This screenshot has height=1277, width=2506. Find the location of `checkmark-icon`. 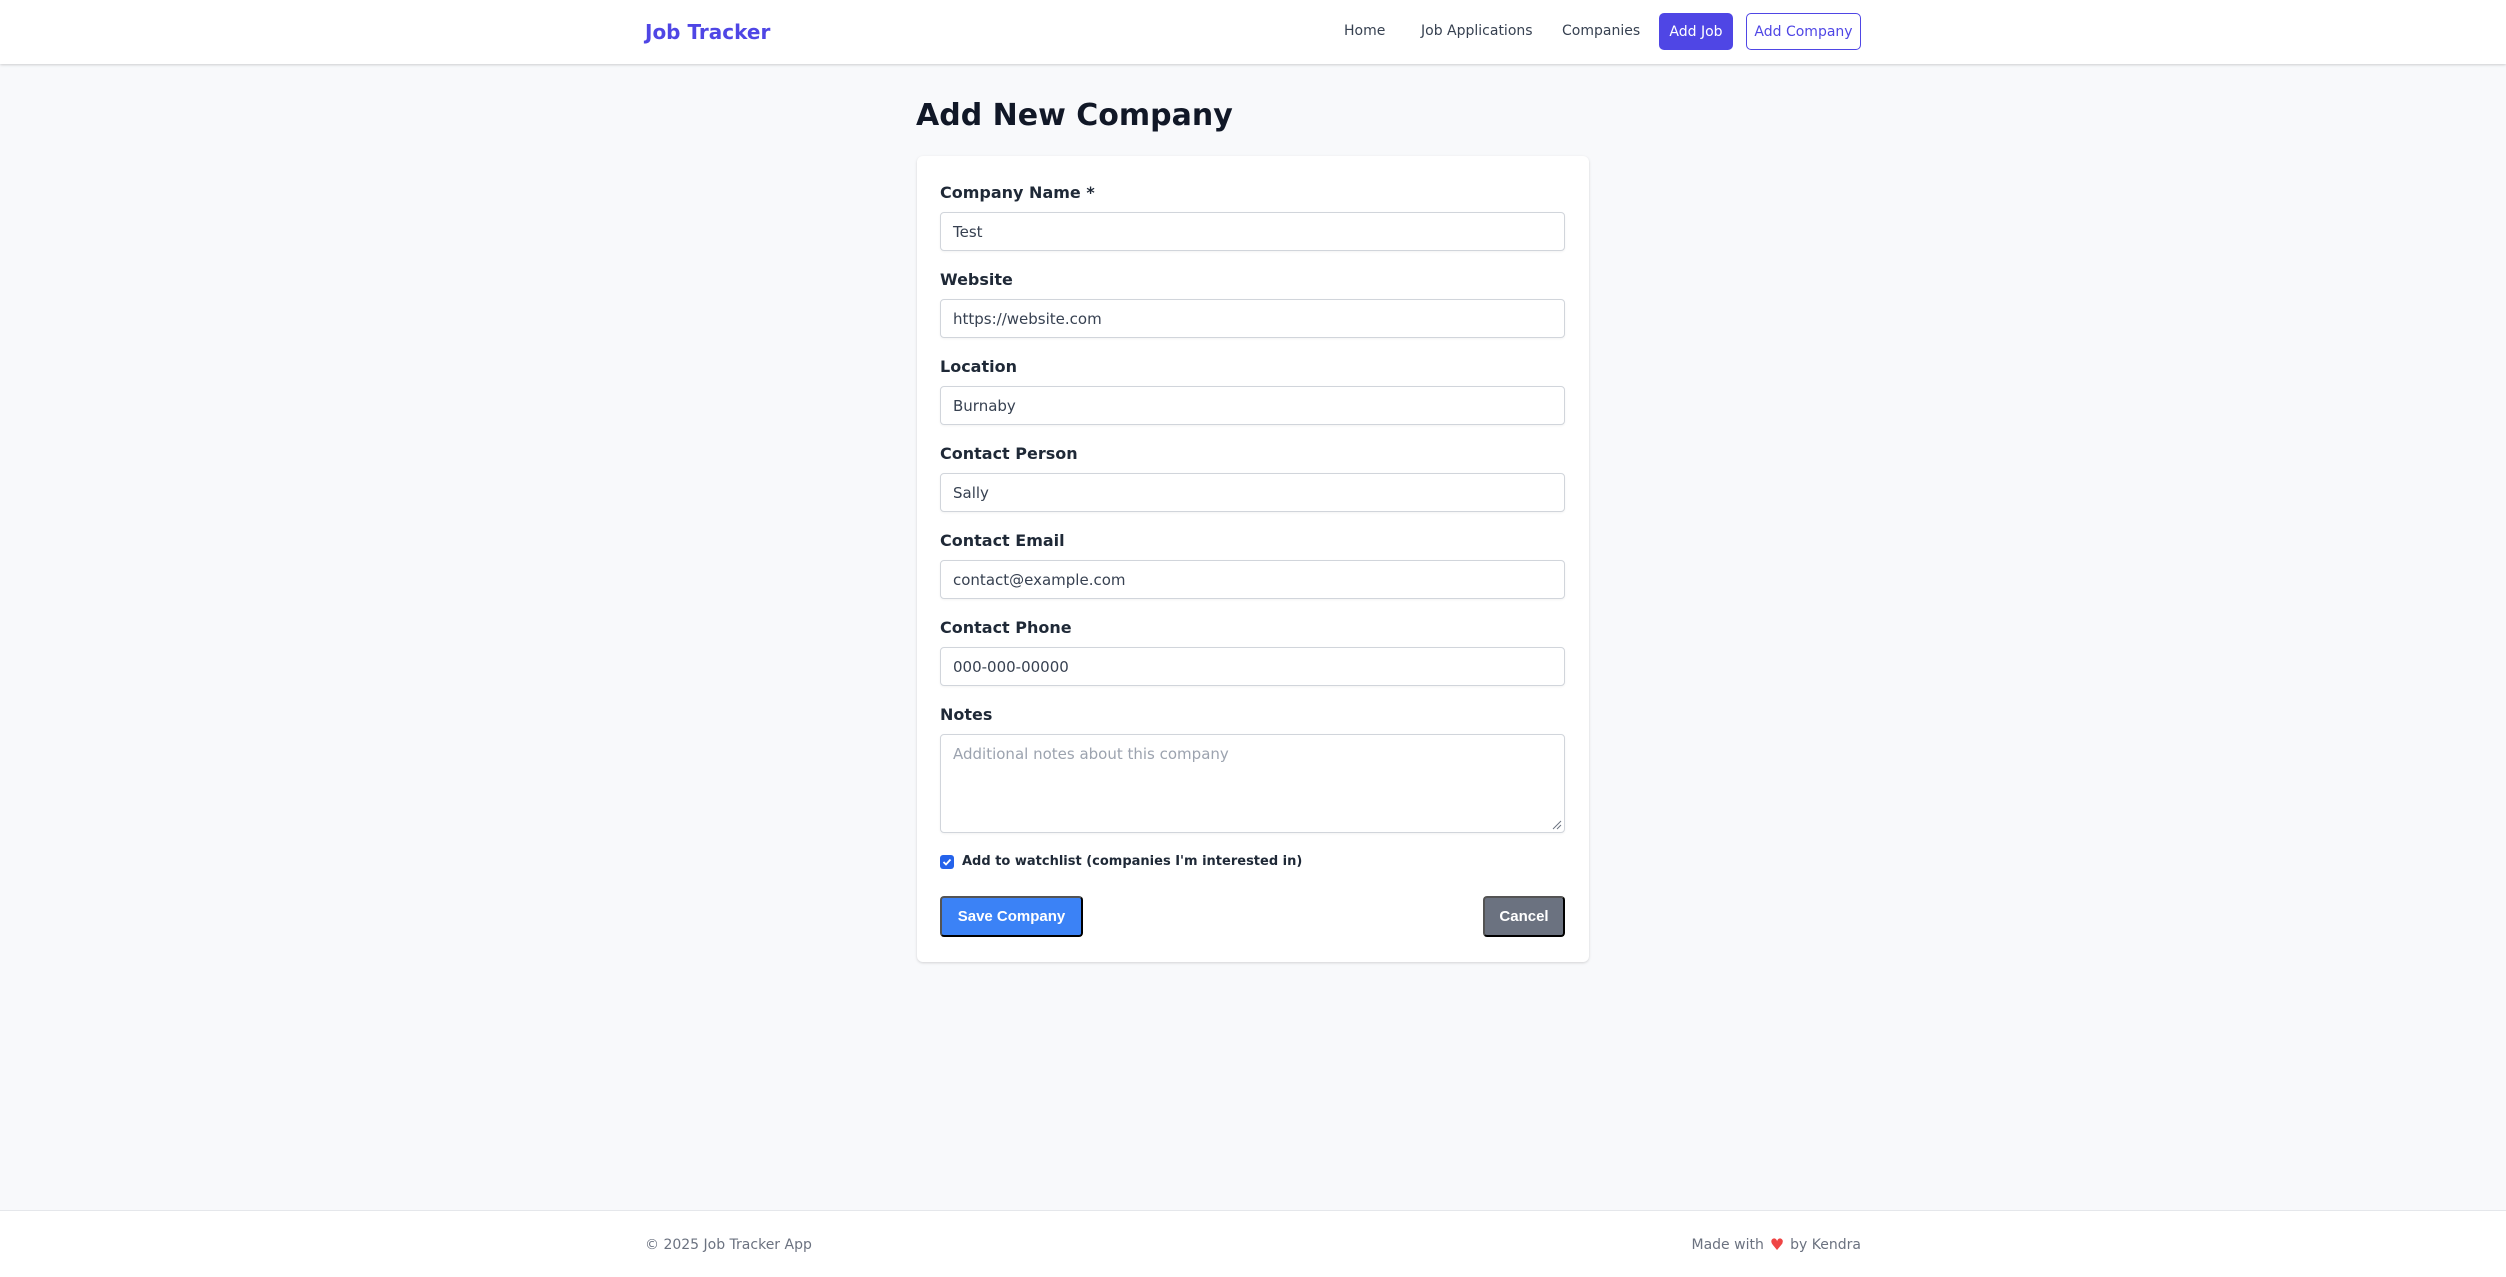

checkmark-icon is located at coordinates (947, 862).